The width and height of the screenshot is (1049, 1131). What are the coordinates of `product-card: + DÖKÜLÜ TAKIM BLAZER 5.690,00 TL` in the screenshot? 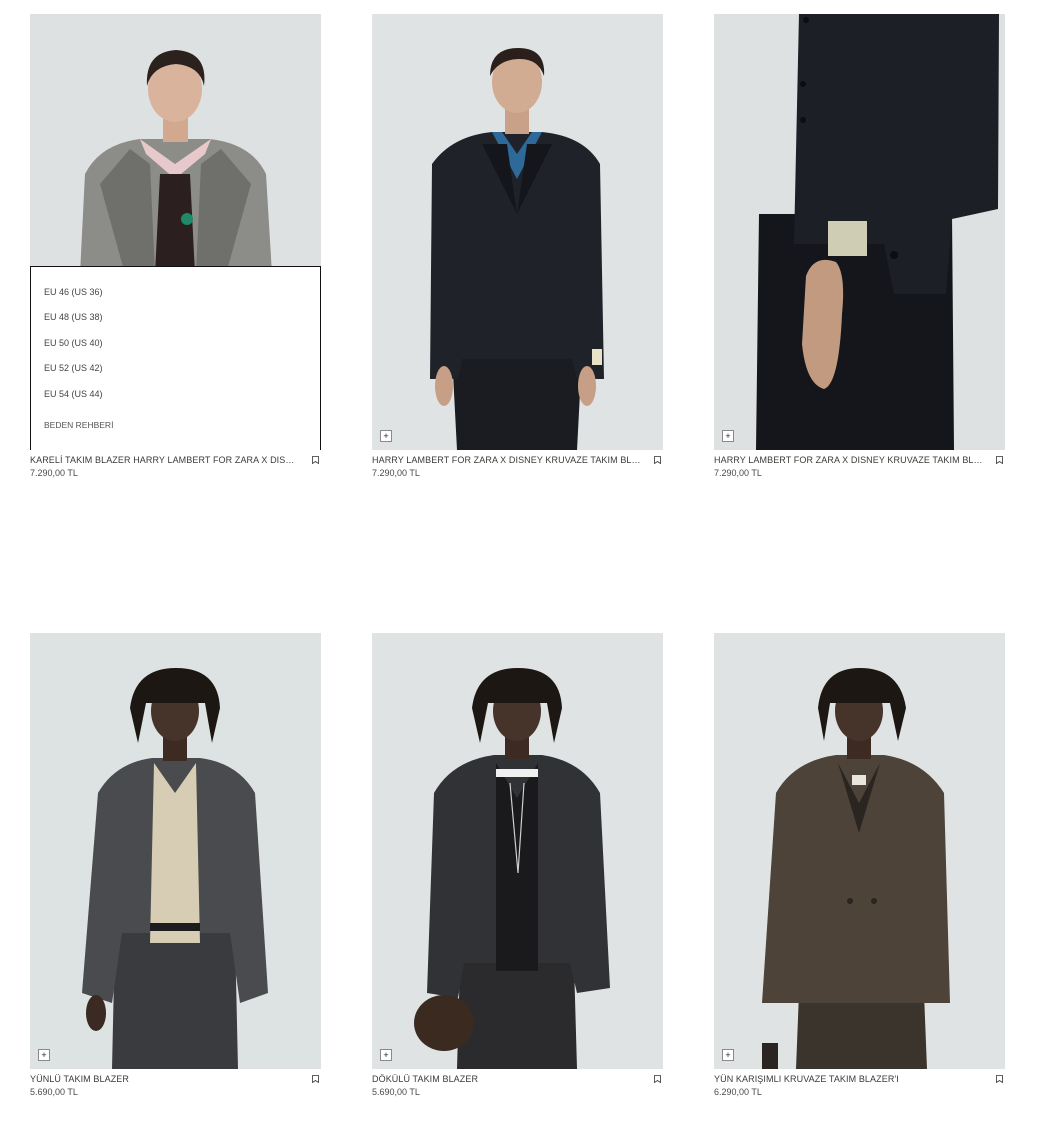 It's located at (517, 867).